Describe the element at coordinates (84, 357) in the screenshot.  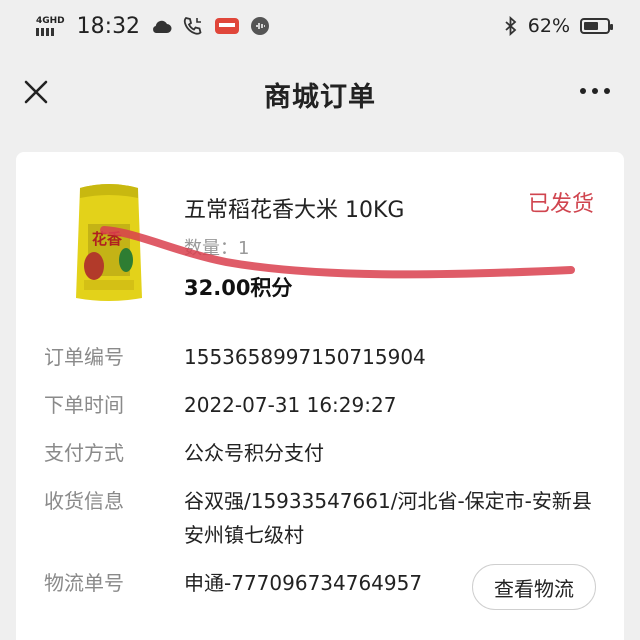
I see `detail-label: 订单编号` at that location.